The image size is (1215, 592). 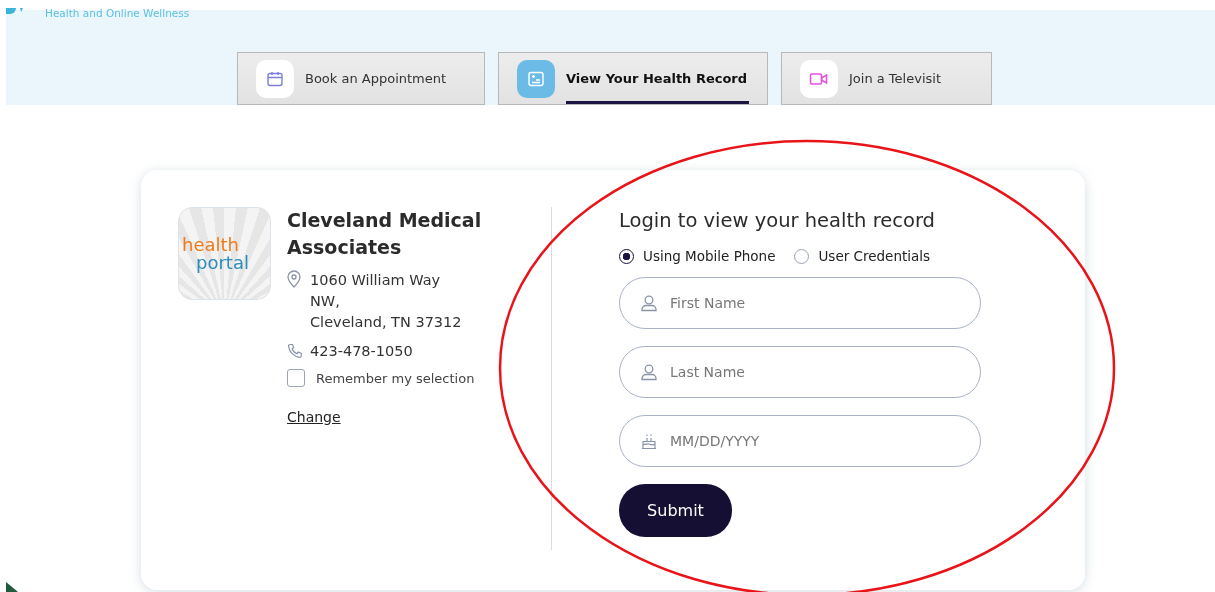 I want to click on login-title: Login to view your health record, so click(x=777, y=220).